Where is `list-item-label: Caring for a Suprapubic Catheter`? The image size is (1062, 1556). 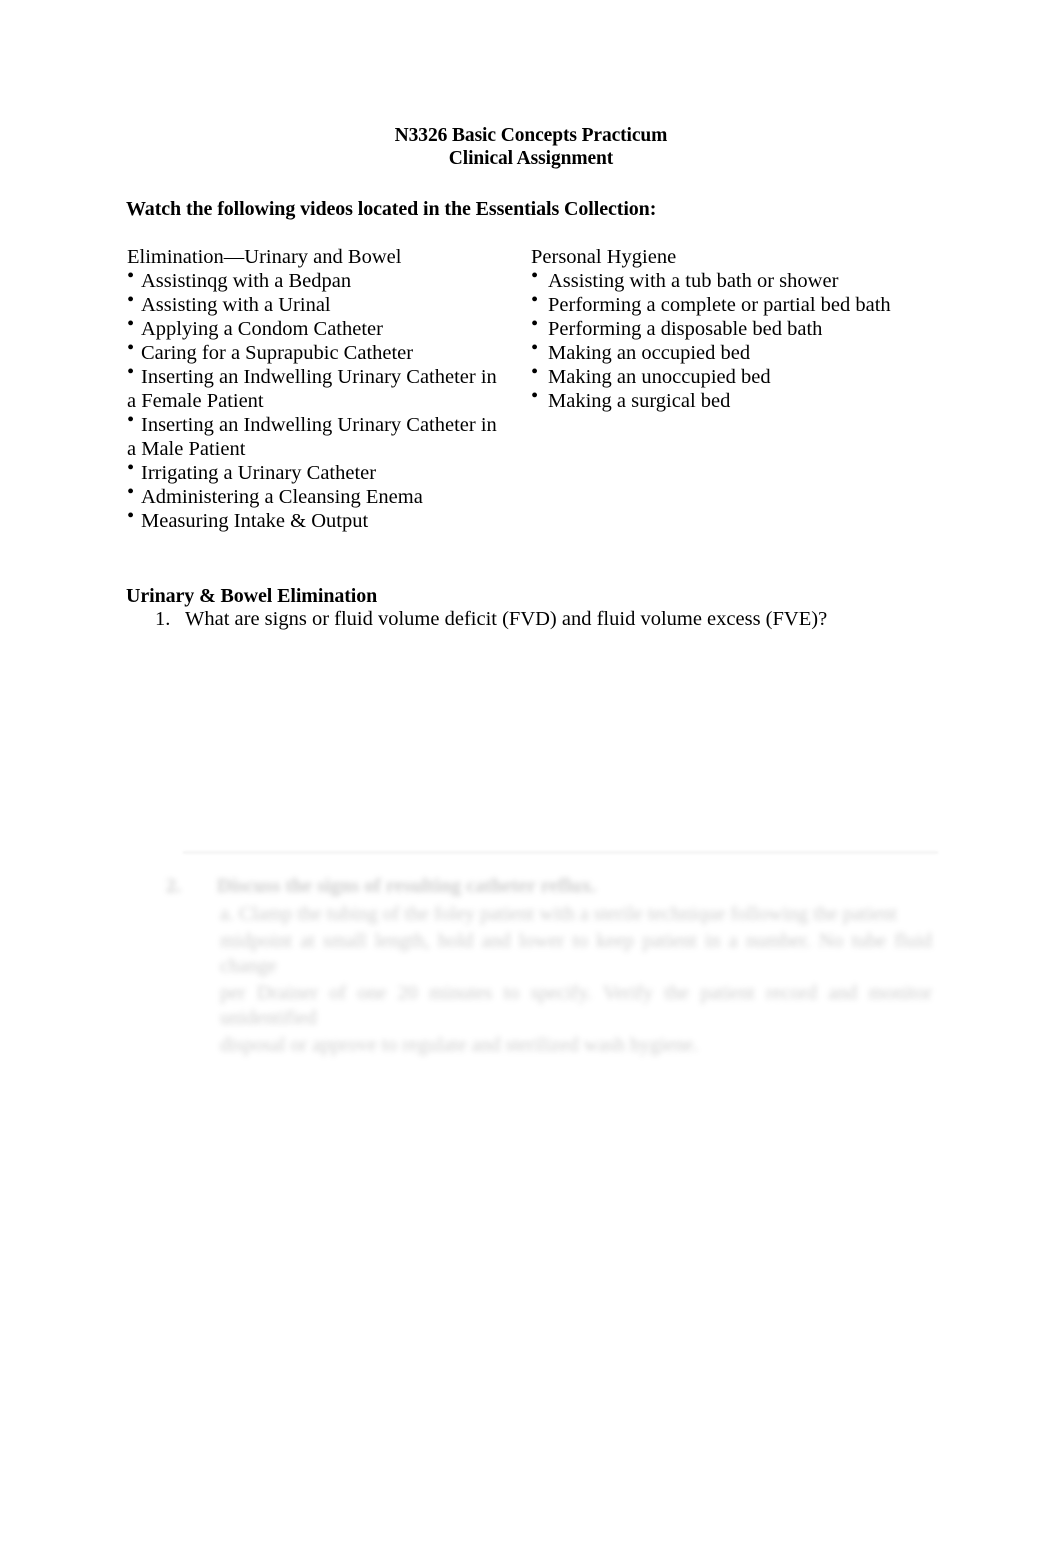 list-item-label: Caring for a Suprapubic Catheter is located at coordinates (277, 353).